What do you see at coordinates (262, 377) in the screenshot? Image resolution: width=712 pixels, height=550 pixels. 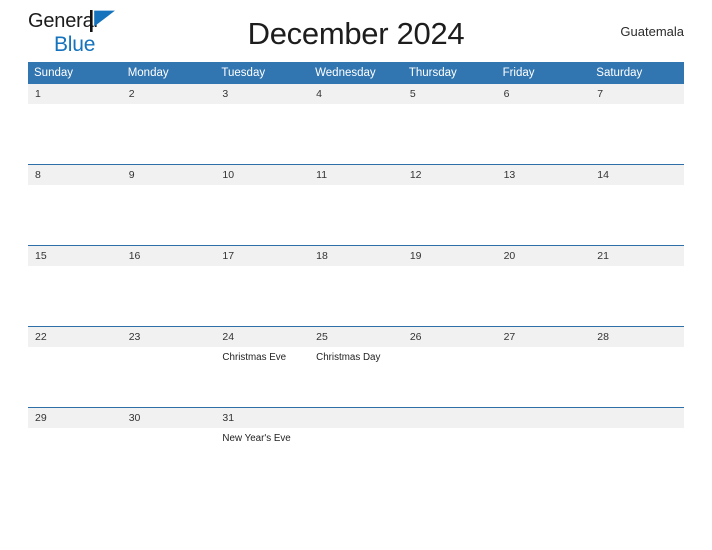 I see `day-cell: Christmas Eve` at bounding box center [262, 377].